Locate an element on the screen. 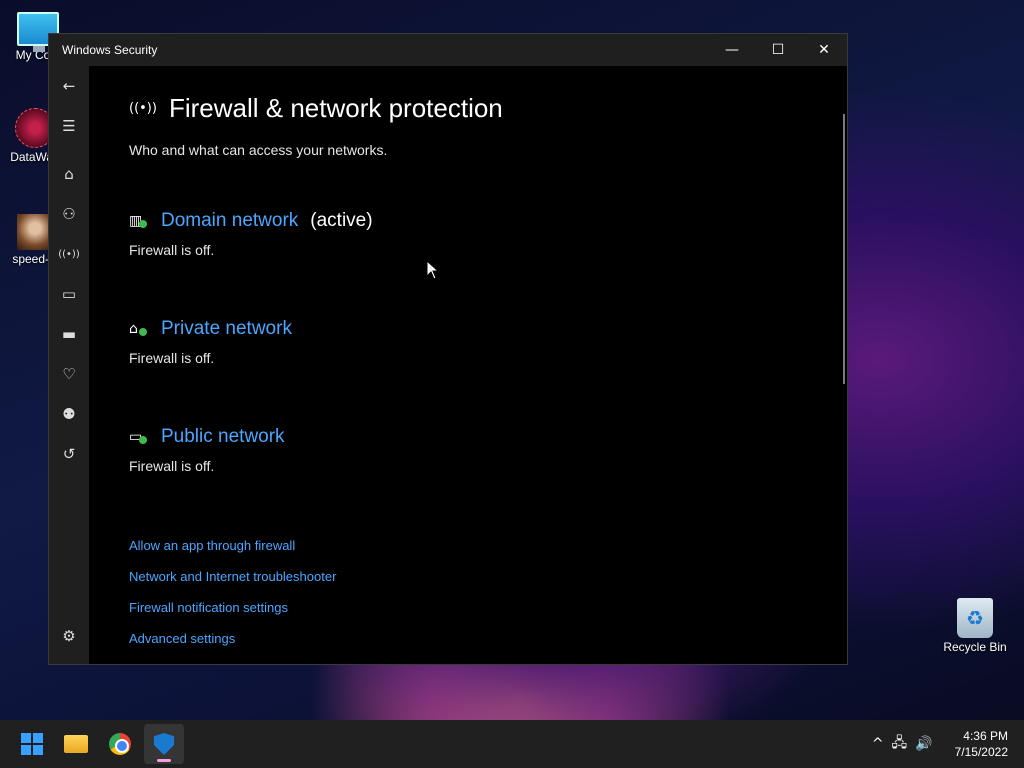 Image resolution: width=1024 pixels, height=768 pixels. page-heading: ((•)) Firewall & network protection is located at coordinates (488, 108).